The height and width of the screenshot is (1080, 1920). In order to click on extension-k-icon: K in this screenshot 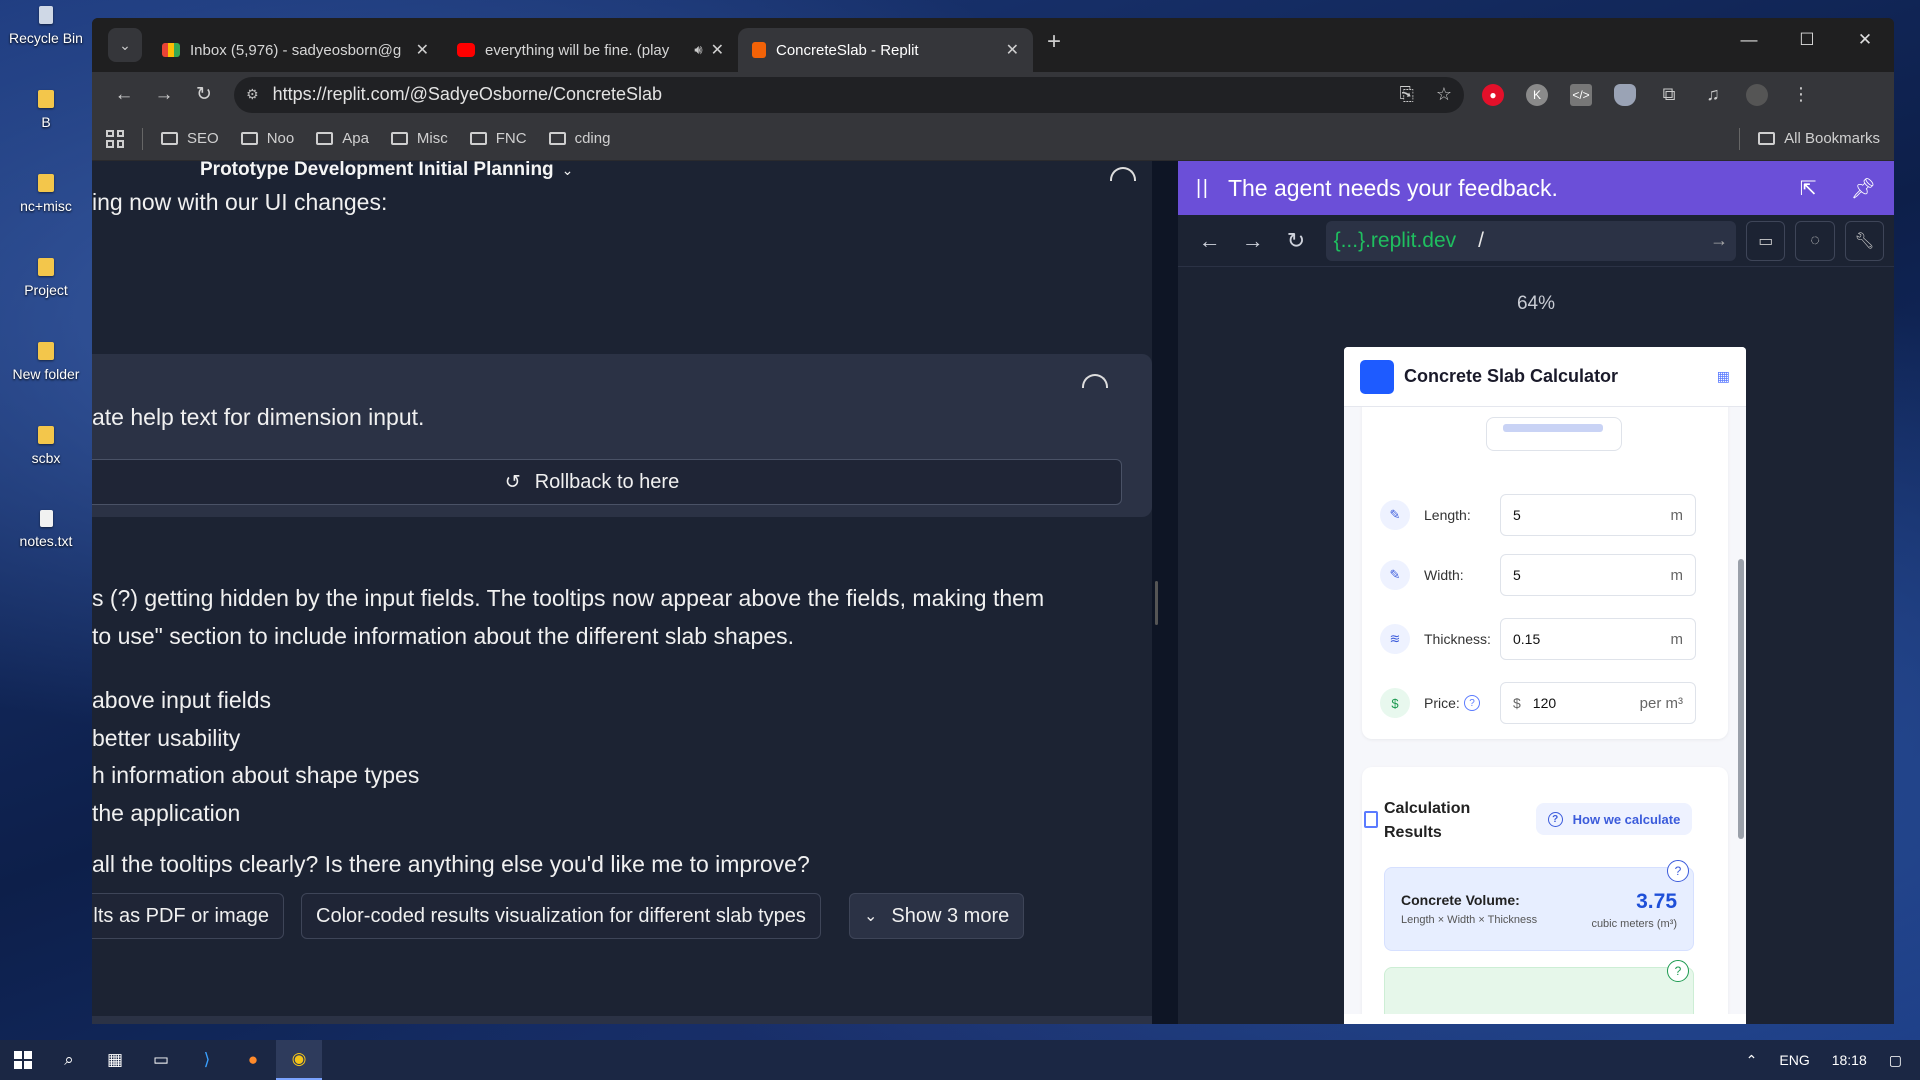, I will do `click(1537, 94)`.